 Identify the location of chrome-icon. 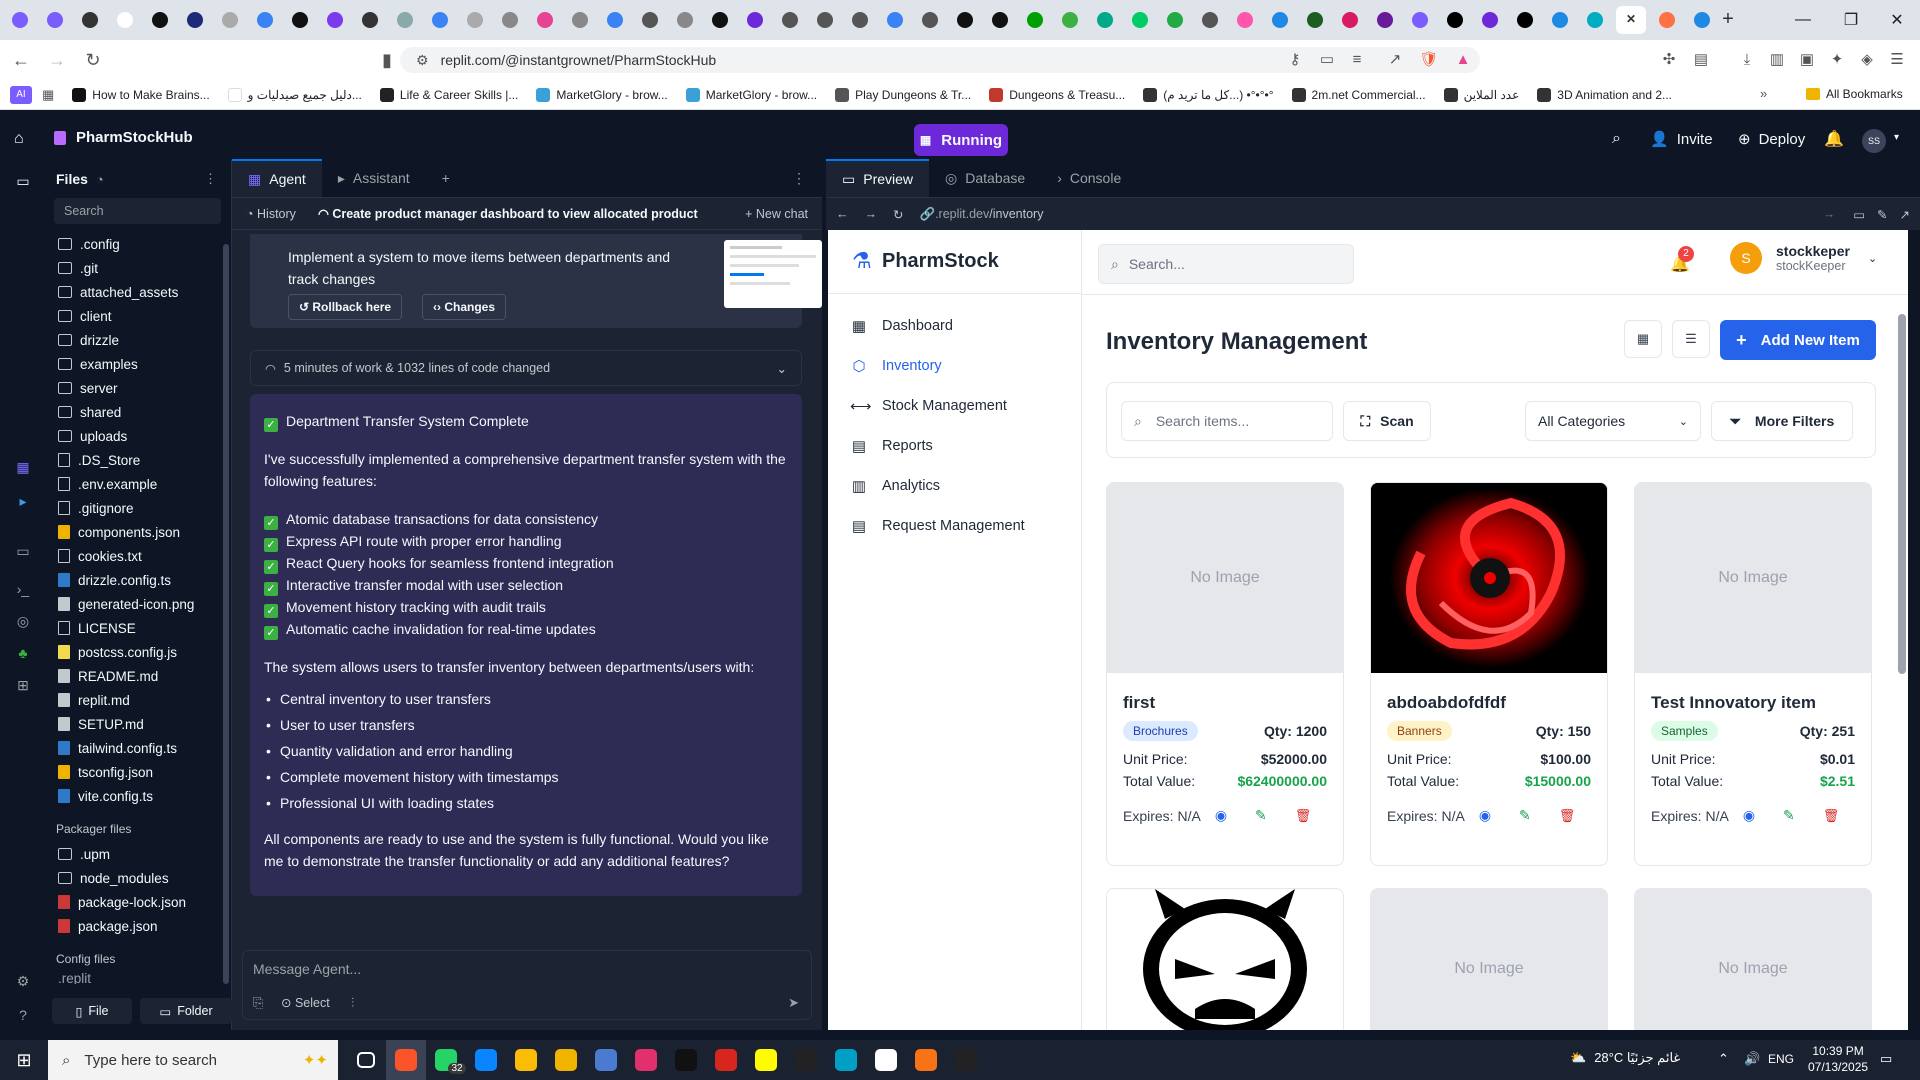
(526, 1060).